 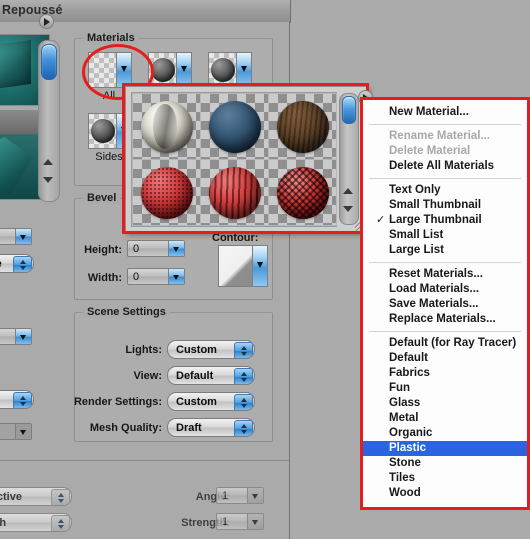 I want to click on bevel-width-field: 0, so click(x=156, y=276).